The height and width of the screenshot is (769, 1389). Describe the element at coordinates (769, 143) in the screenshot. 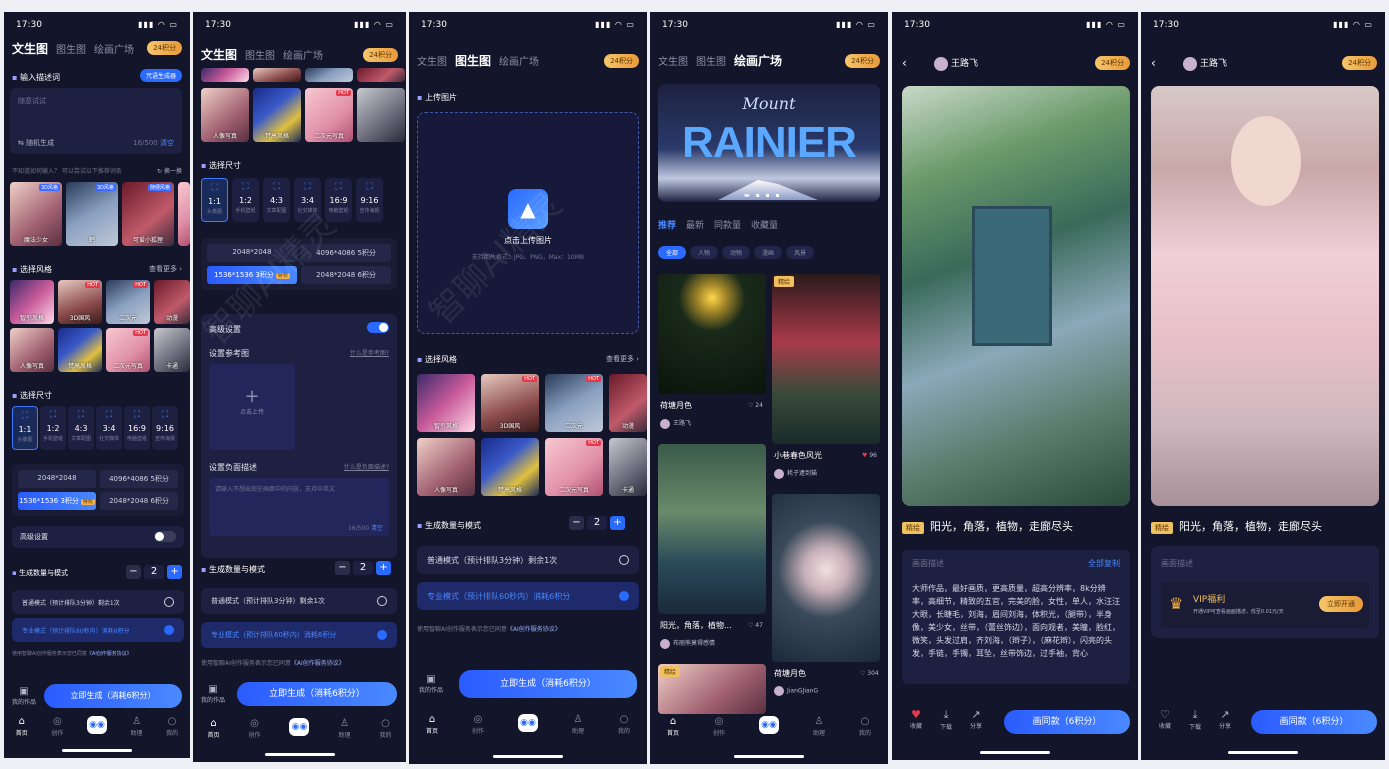

I see `banner: Mount RAINIER` at that location.